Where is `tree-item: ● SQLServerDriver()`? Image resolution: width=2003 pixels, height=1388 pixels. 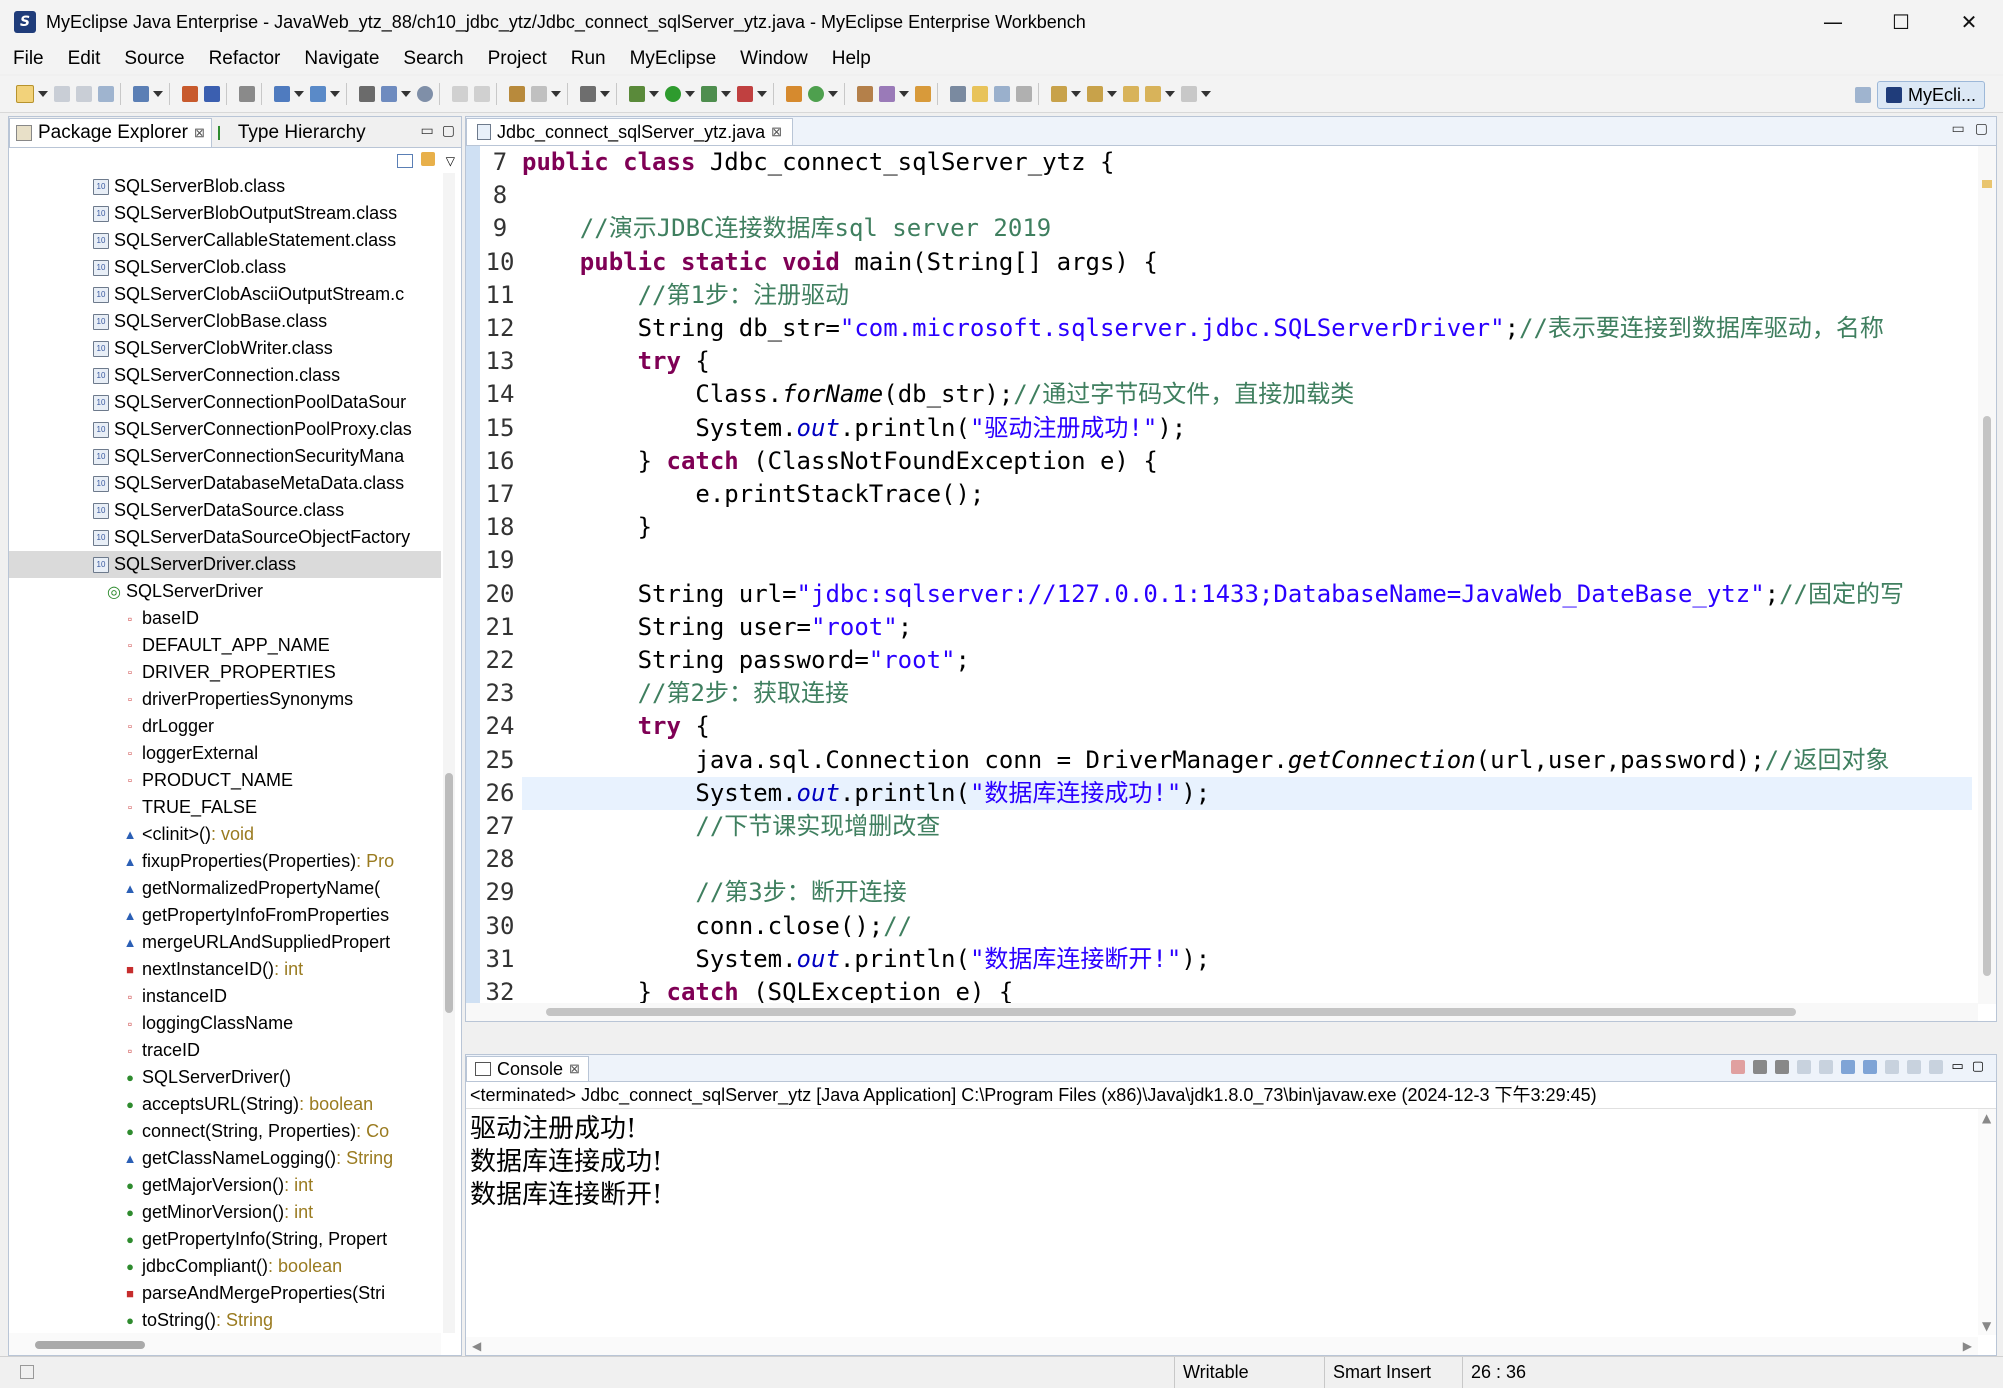
tree-item: ● SQLServerDriver() is located at coordinates (225, 1077).